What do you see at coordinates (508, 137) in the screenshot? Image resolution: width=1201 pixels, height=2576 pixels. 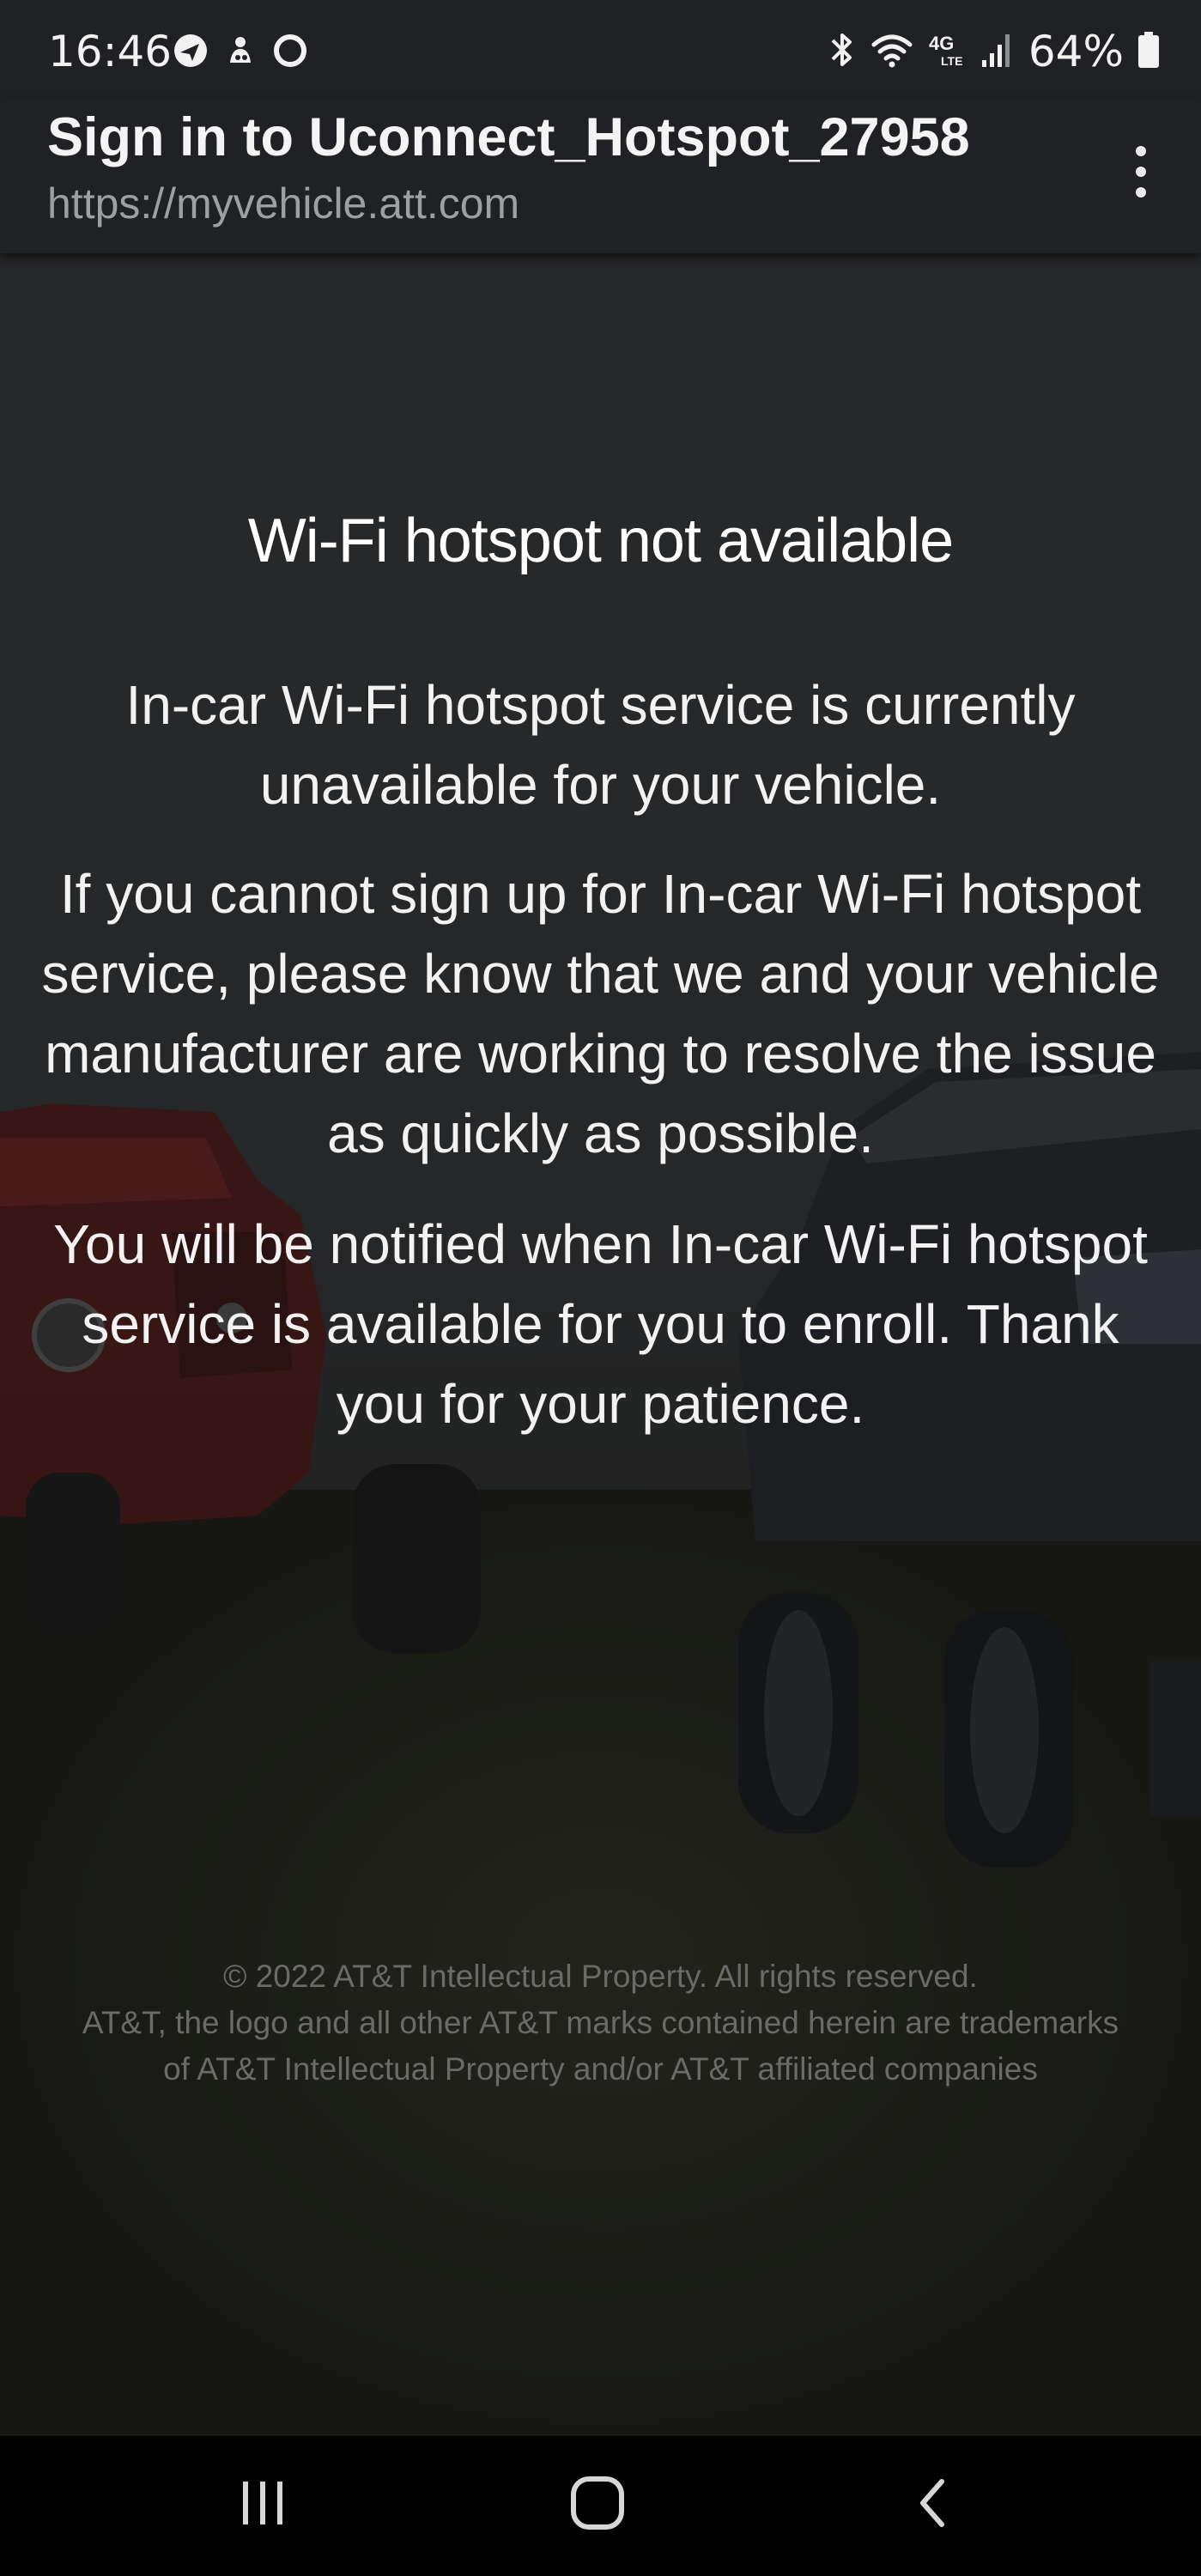 I see `page-title: Sign in to Uconnect_Hotspot_27958` at bounding box center [508, 137].